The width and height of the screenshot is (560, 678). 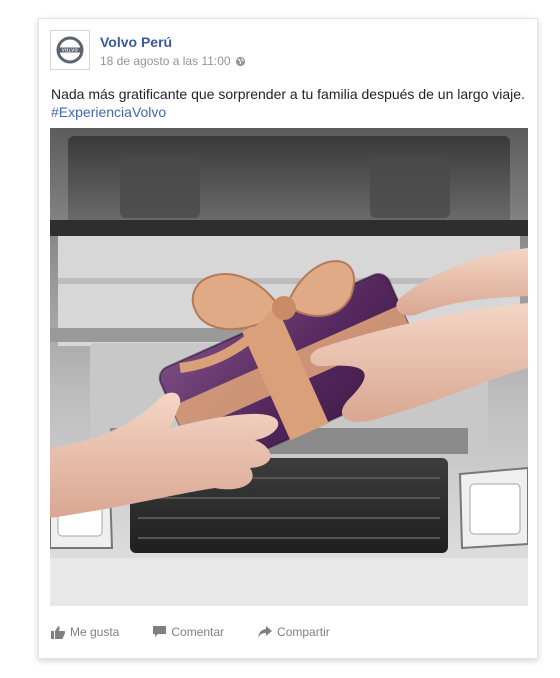 I want to click on svg-text: VOLVO, so click(x=70, y=50).